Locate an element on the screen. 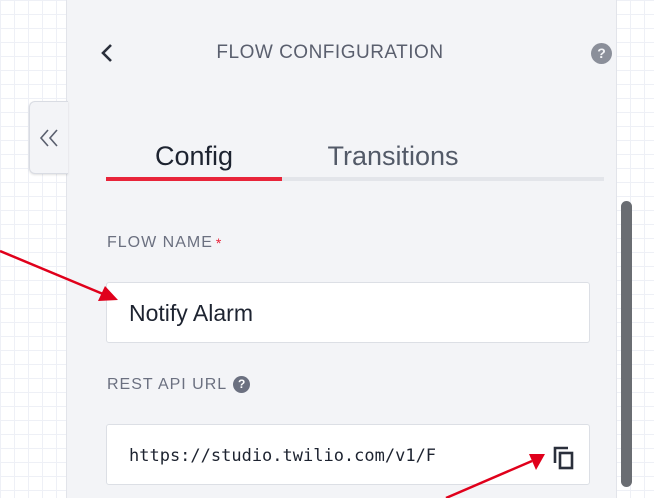 Image resolution: width=654 pixels, height=498 pixels. rest-api-url-label-text: REST API URL is located at coordinates (167, 384).